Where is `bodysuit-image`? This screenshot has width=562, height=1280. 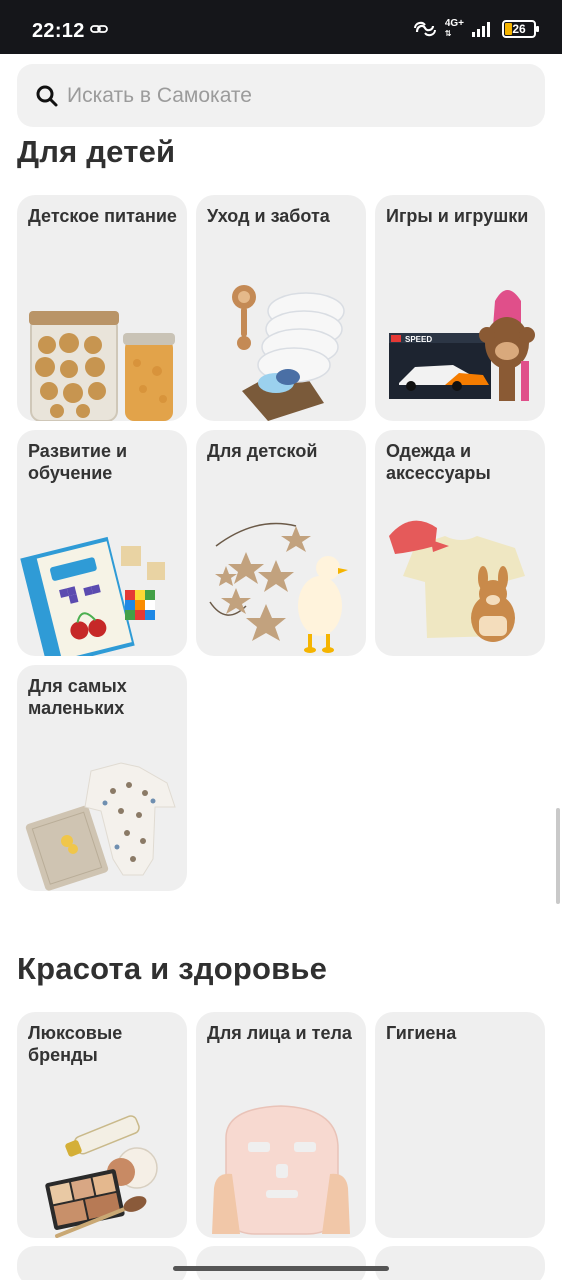
bodysuit-image is located at coordinates (100, 826).